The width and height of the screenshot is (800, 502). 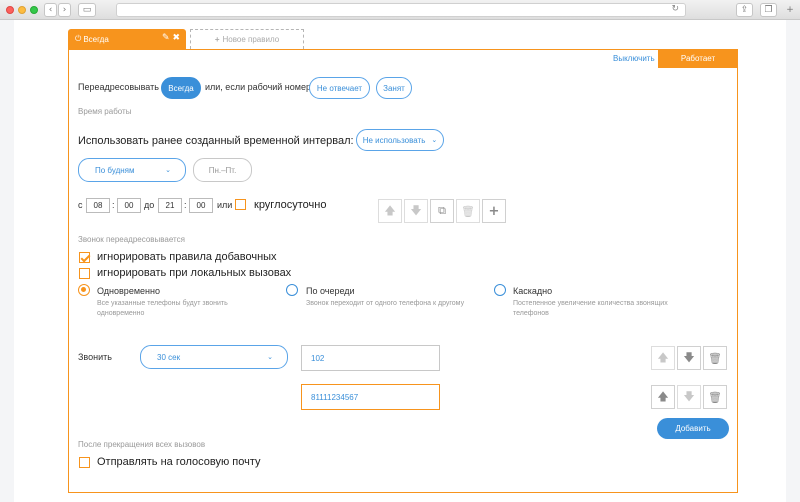 I want to click on move-down-button: 🡇, so click(x=416, y=211).